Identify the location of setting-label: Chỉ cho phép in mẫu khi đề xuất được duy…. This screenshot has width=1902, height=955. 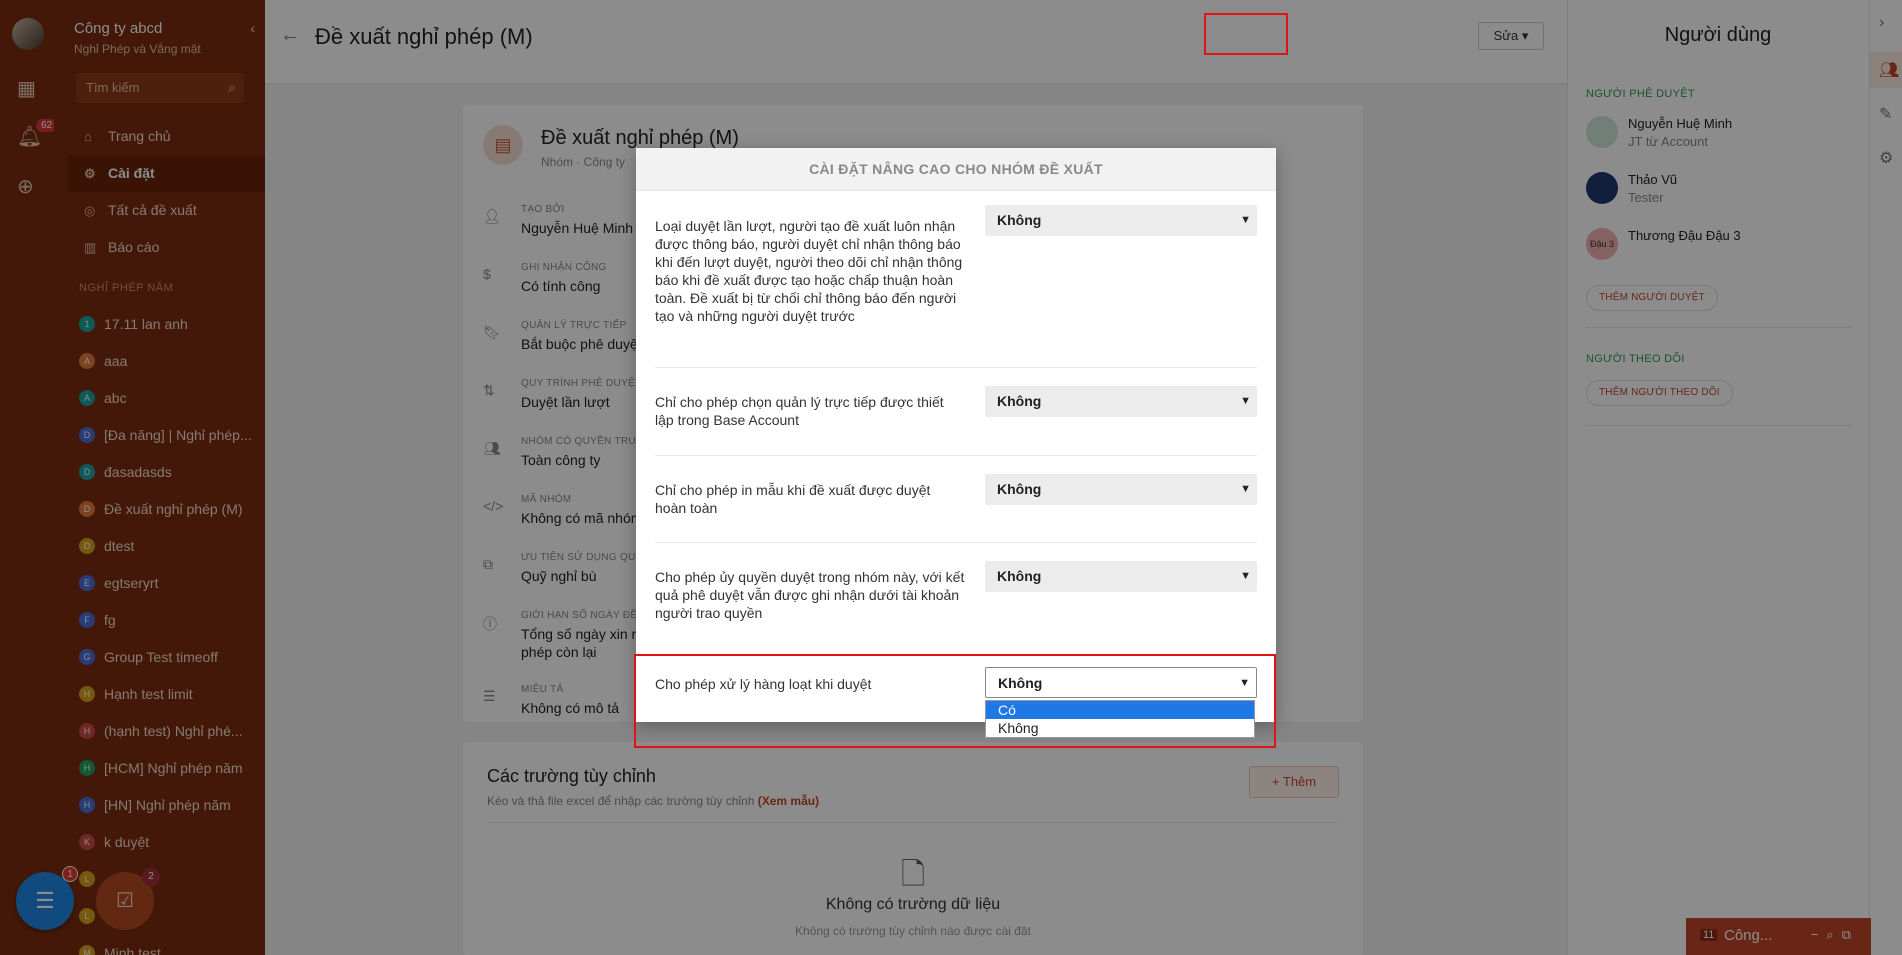
(793, 499).